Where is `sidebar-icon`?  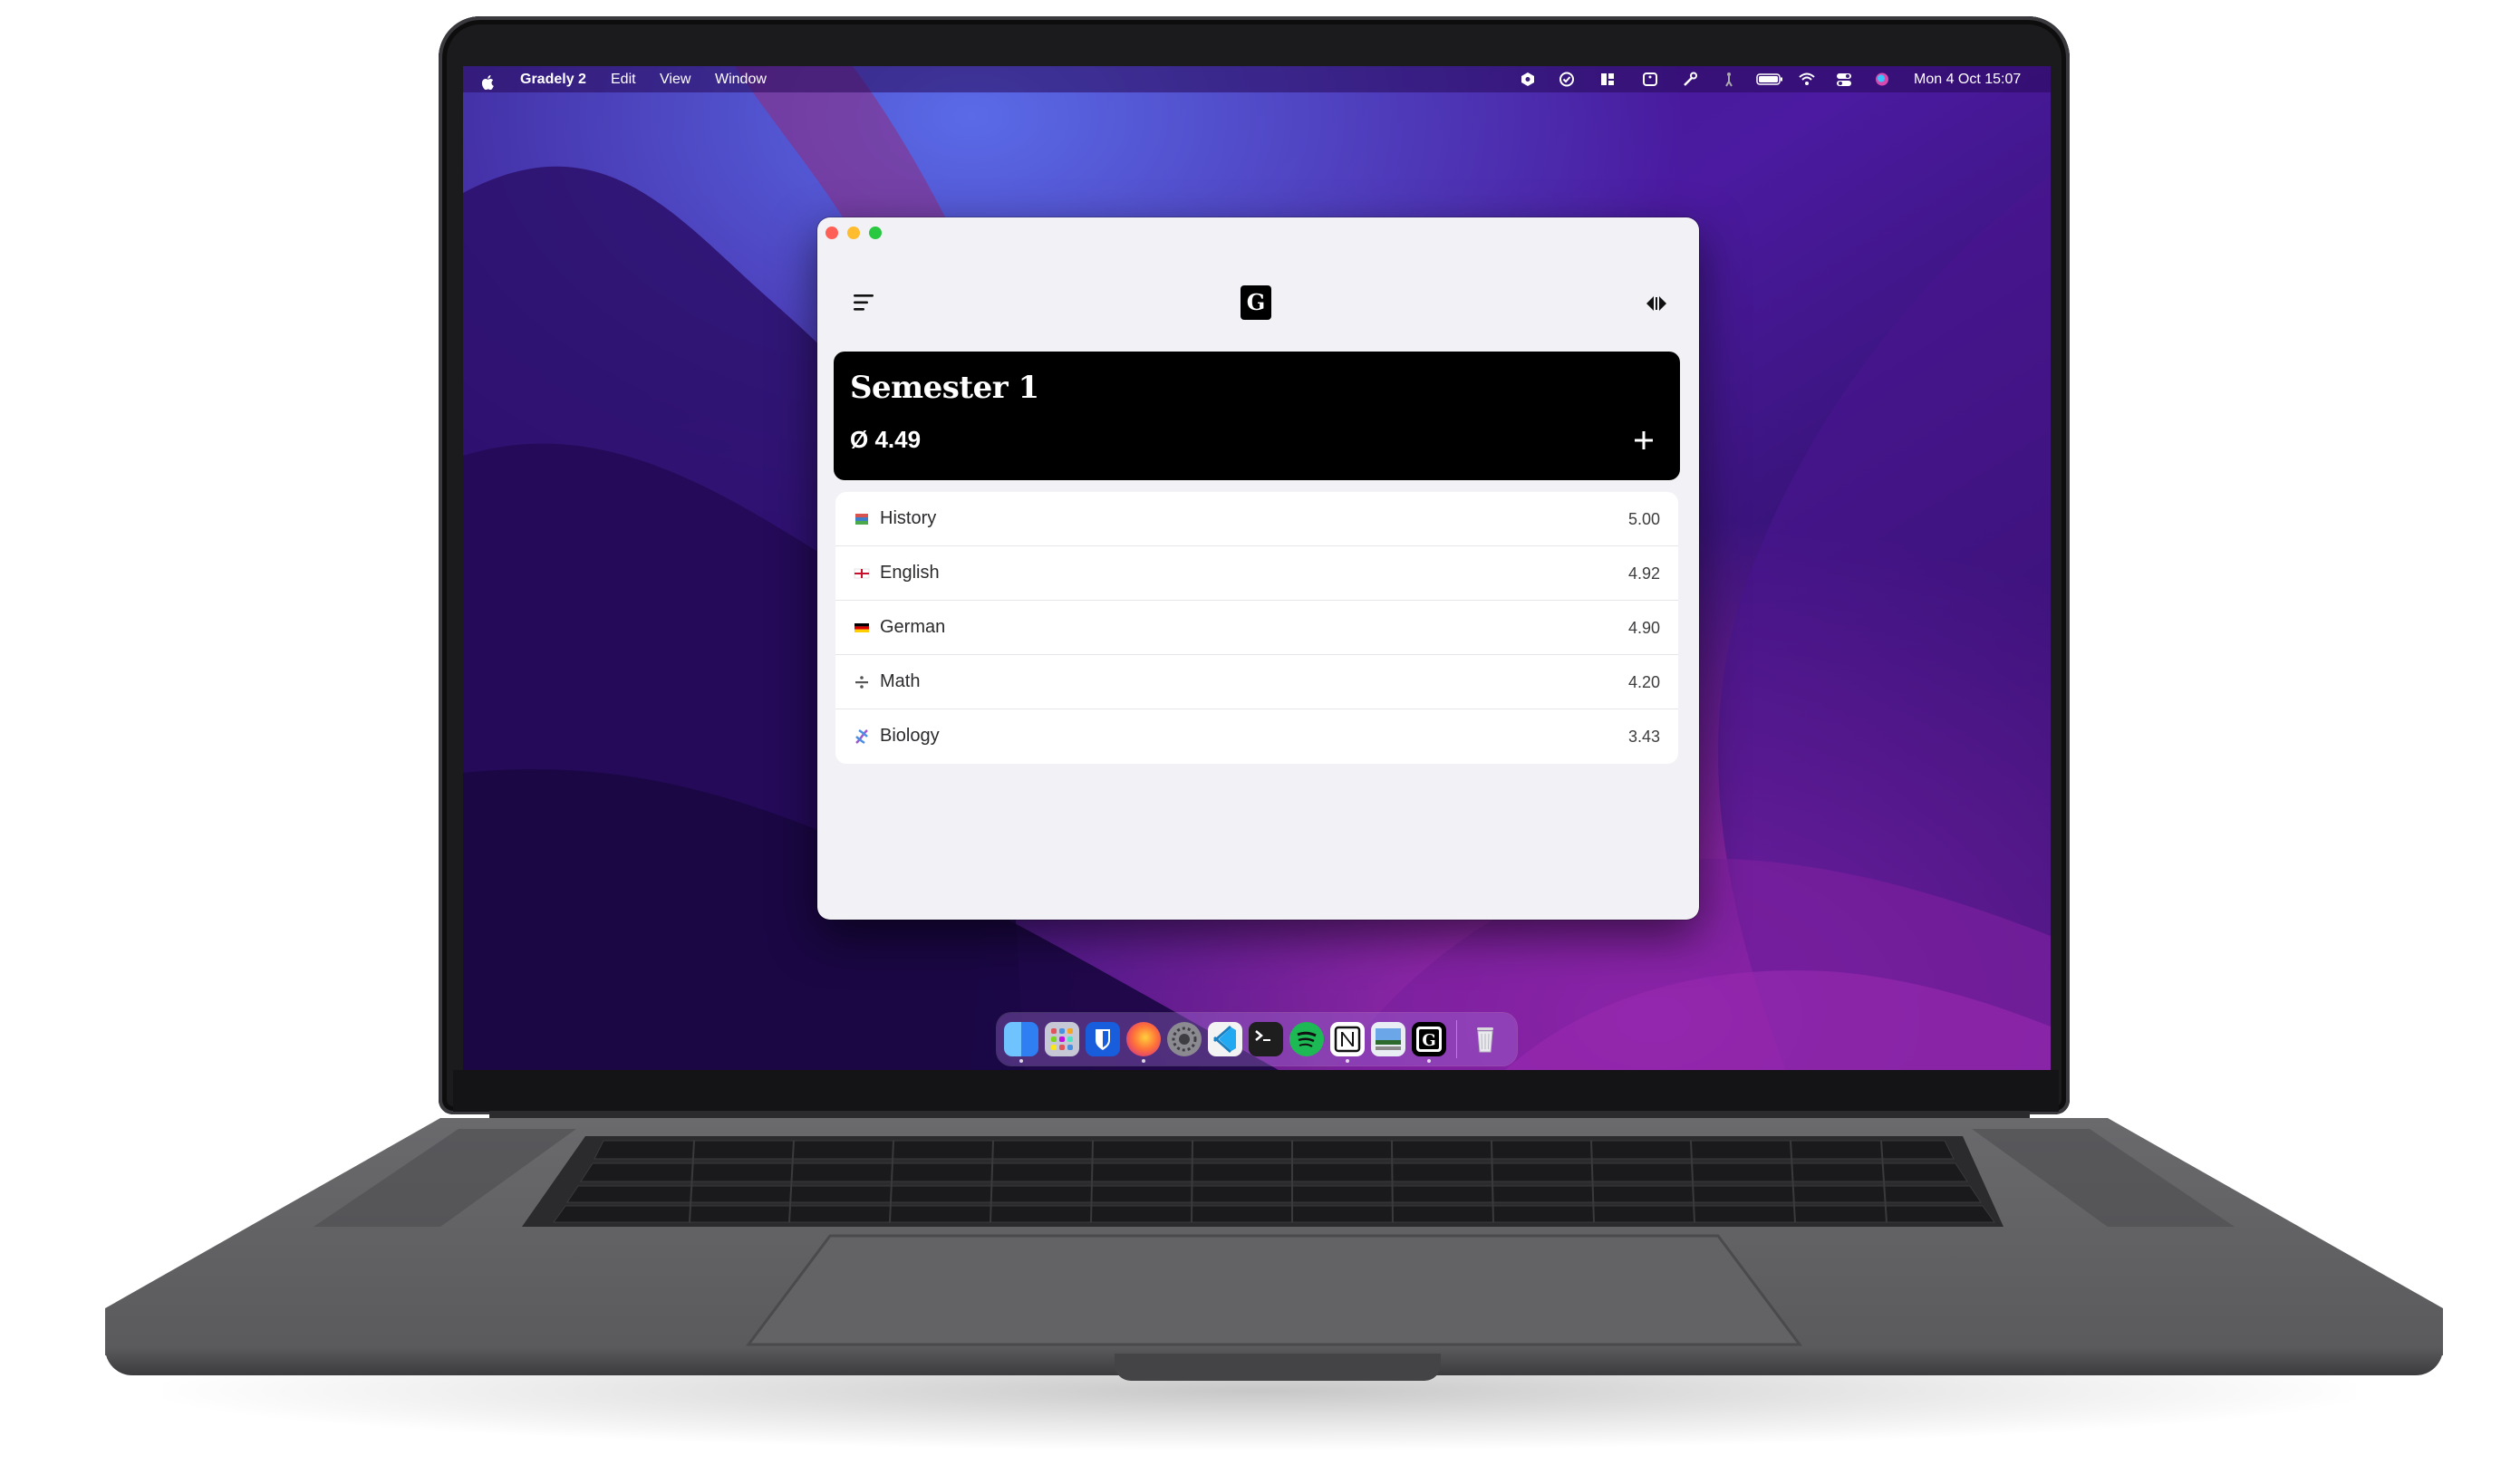 sidebar-icon is located at coordinates (1650, 79).